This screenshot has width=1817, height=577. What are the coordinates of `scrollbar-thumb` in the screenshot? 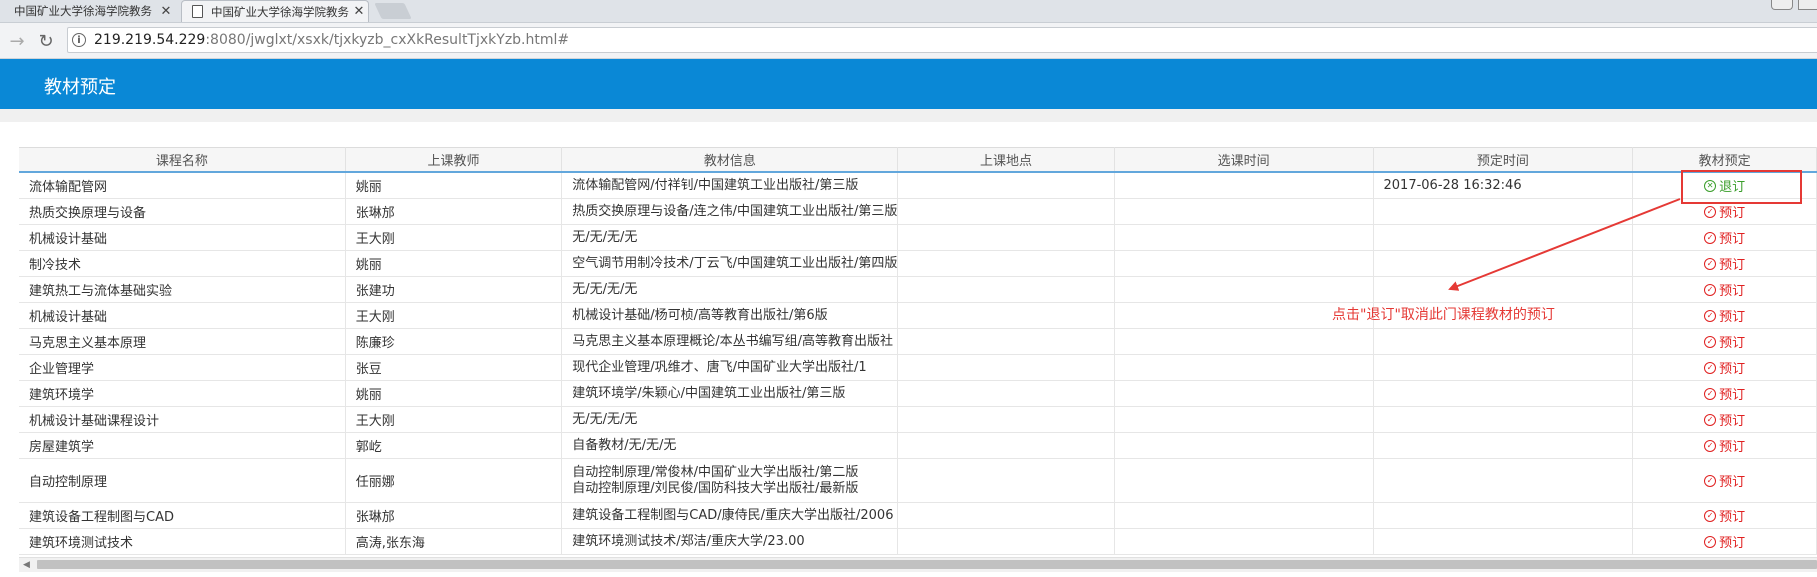 It's located at (927, 564).